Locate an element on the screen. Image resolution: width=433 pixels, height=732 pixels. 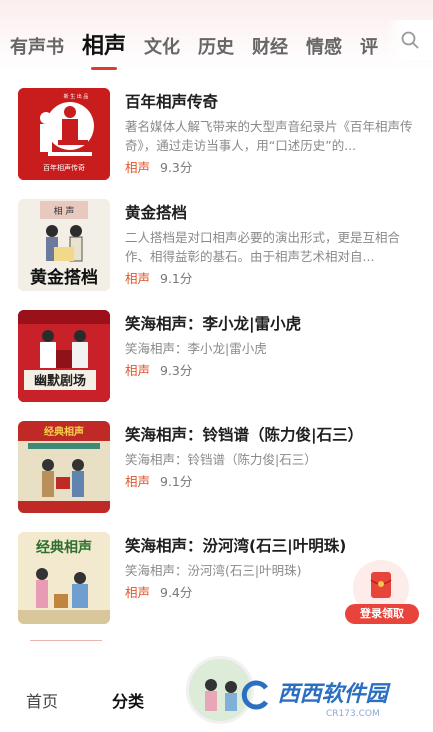
album-title: 笑海相声：铃铛谱（陈力俊|石三） is located at coordinates (244, 435).